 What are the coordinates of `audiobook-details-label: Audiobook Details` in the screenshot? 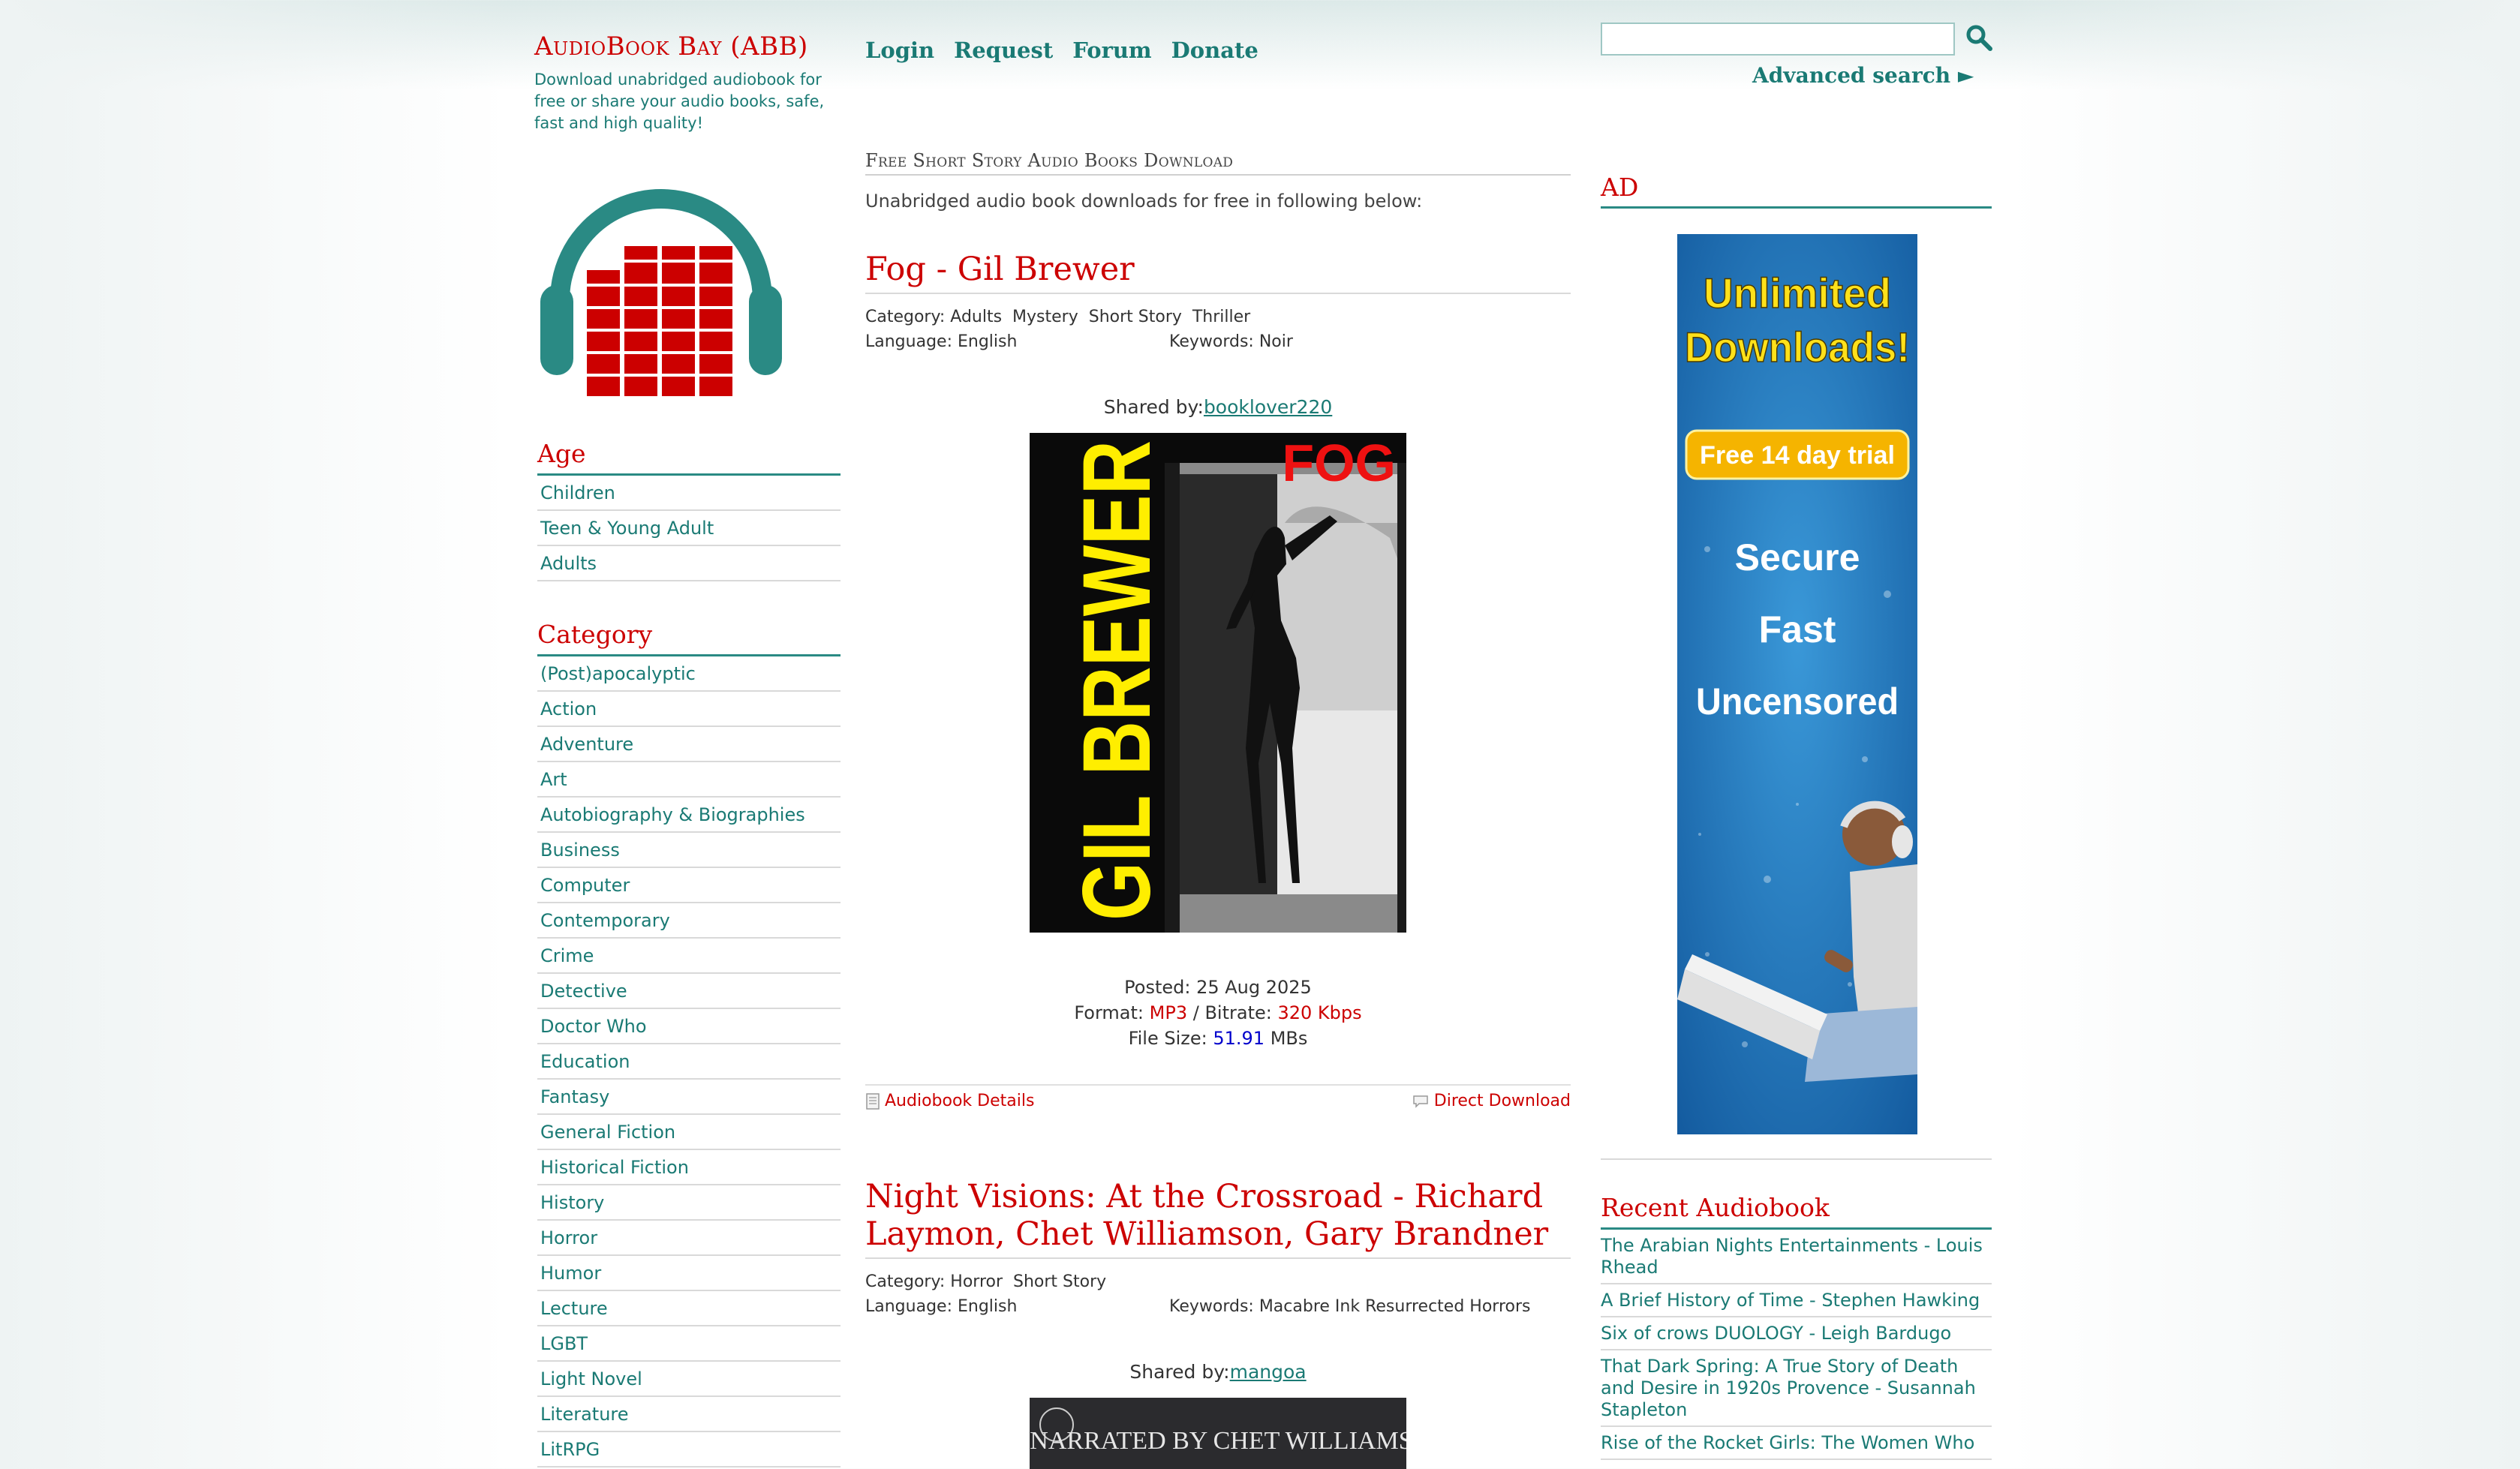 It's located at (960, 1101).